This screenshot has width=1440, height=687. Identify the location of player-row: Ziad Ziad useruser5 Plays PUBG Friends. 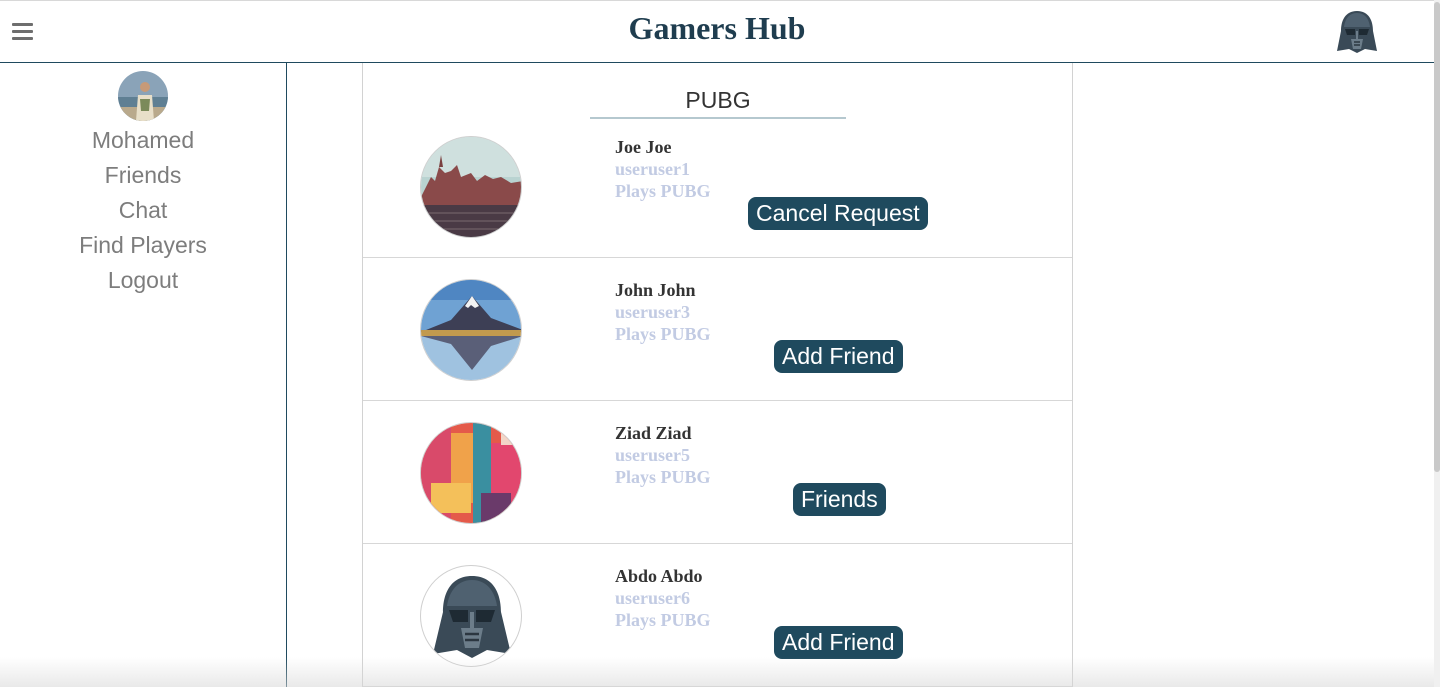
(717, 472).